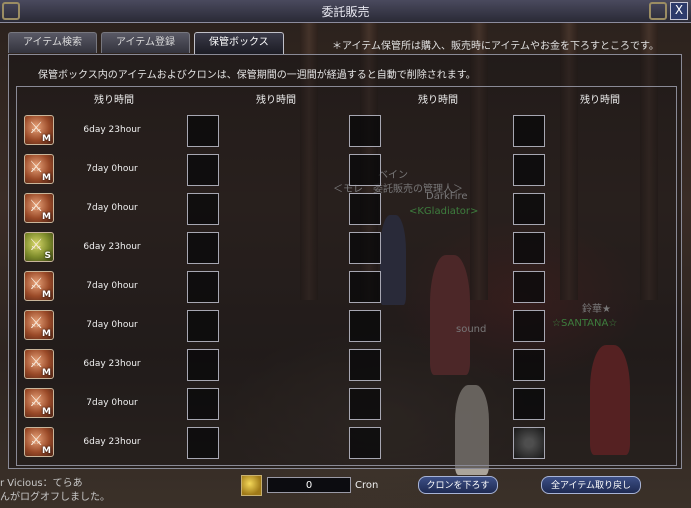  What do you see at coordinates (309, 485) in the screenshot?
I see `cron-amount-field: 0` at bounding box center [309, 485].